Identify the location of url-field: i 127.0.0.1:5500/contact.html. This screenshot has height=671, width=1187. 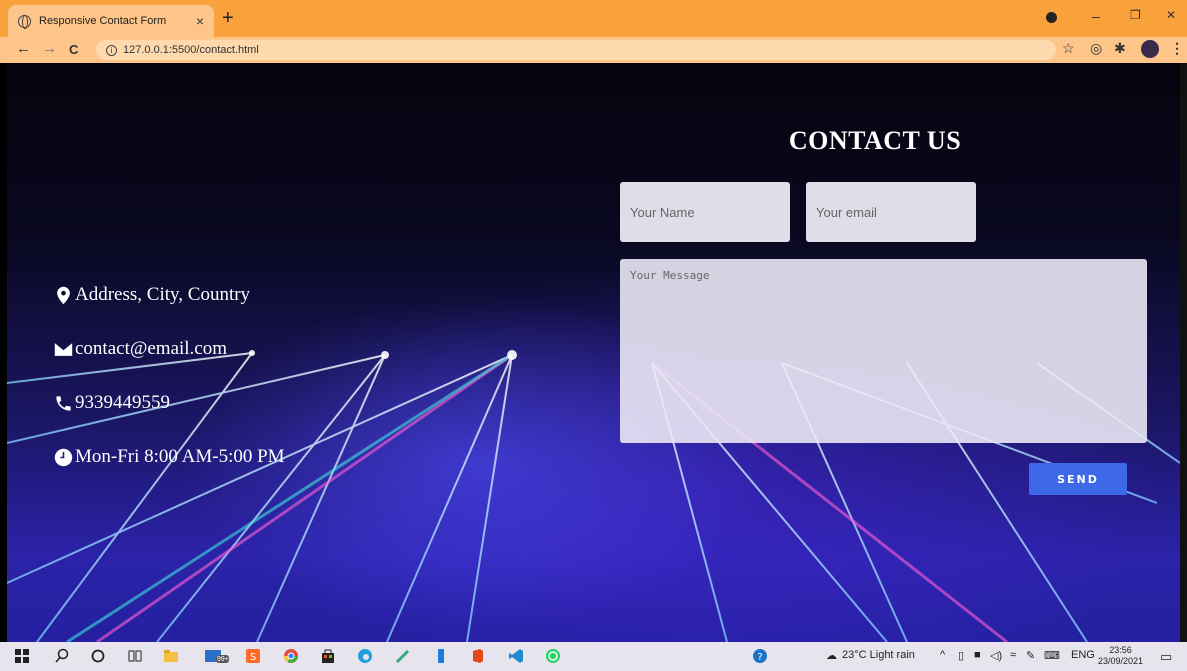
(576, 50).